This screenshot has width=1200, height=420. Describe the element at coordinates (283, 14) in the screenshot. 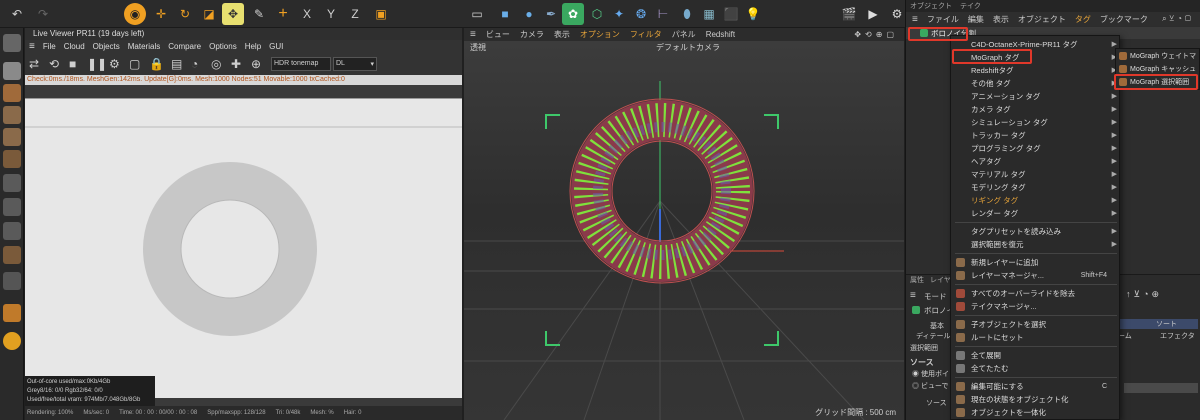

I see `plus-icon: +` at that location.